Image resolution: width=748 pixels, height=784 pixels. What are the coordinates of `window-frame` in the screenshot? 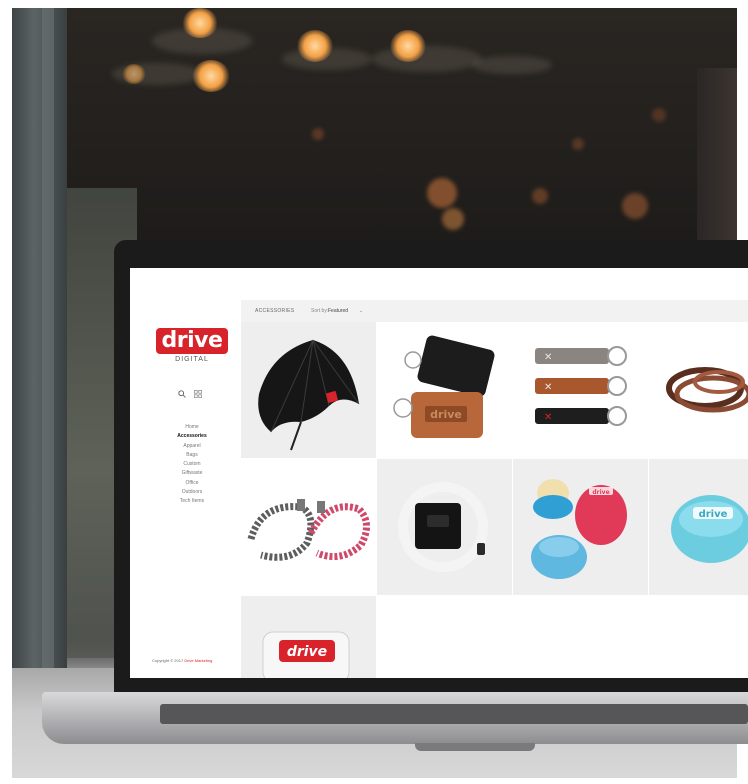 It's located at (39, 338).